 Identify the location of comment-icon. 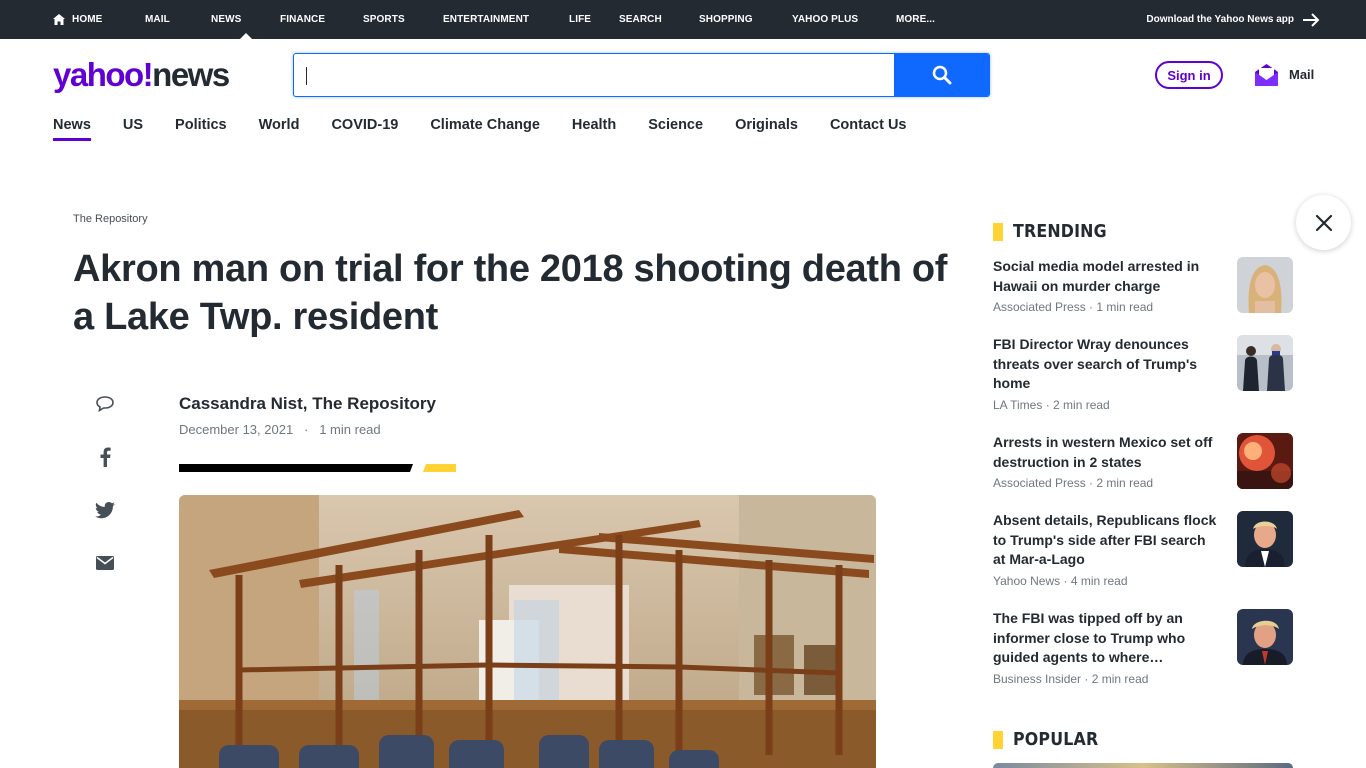
(105, 404).